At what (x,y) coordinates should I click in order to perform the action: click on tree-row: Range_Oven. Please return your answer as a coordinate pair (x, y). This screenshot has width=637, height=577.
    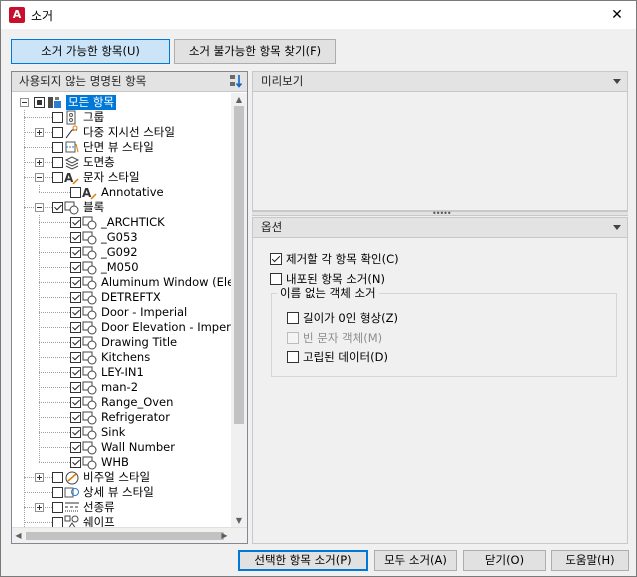
    Looking at the image, I should click on (121, 402).